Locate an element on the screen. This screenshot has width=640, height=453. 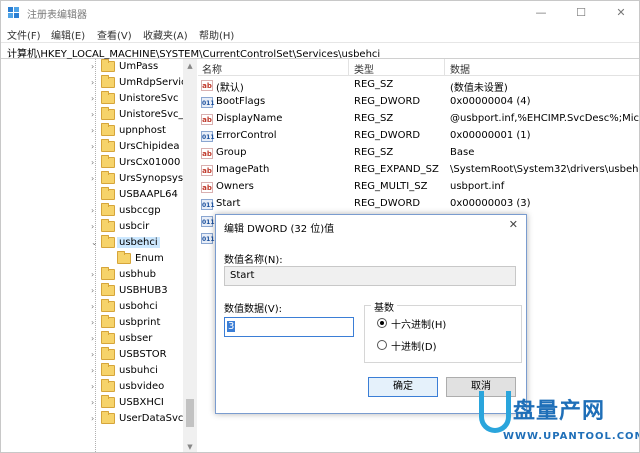
dec-radio is located at coordinates (382, 345).